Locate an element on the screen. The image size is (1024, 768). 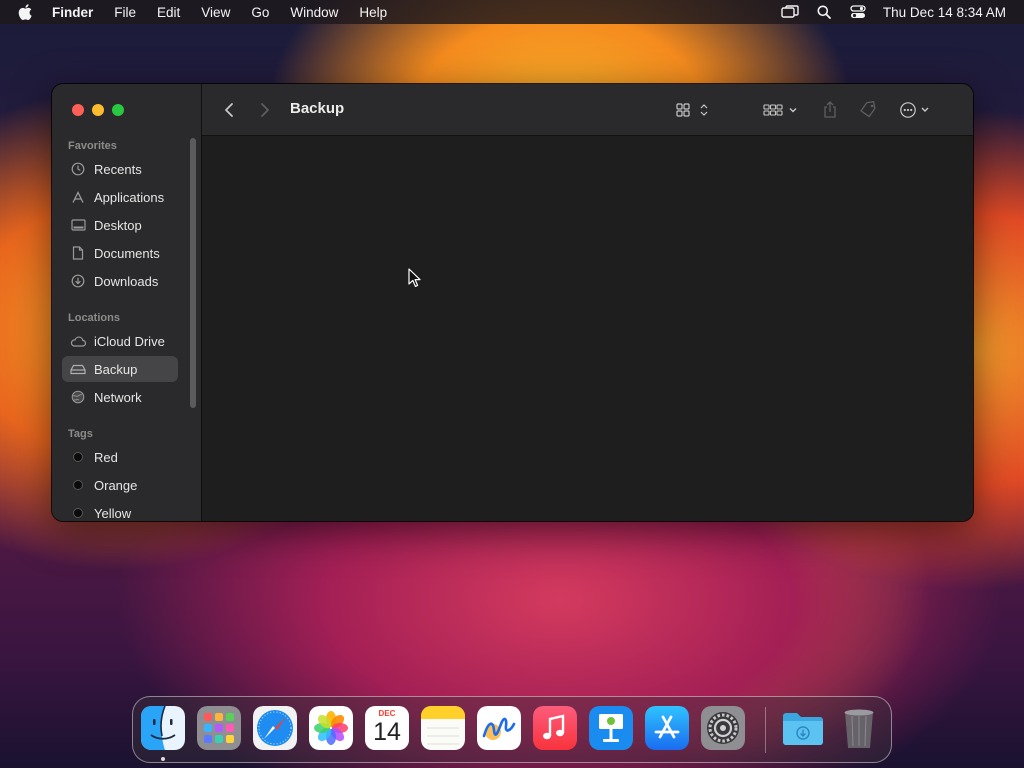
sidebar-tag-yellow: Yellow is located at coordinates (119, 510).